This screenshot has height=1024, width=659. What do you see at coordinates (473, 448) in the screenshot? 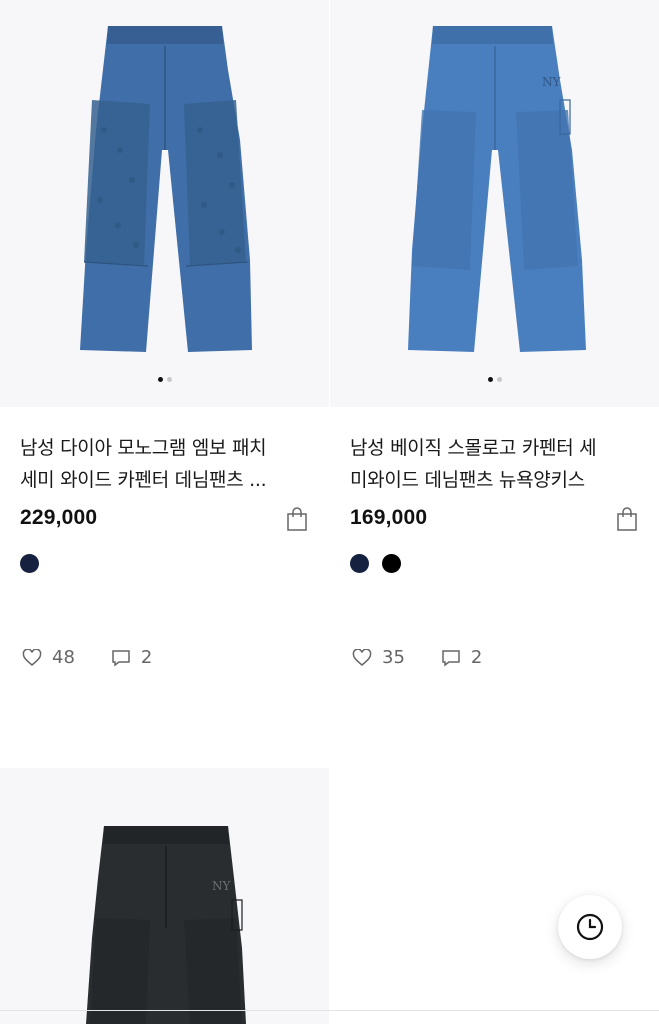
I see `product-title-line: 남성 베이직 스몰로고 카펜터 세` at bounding box center [473, 448].